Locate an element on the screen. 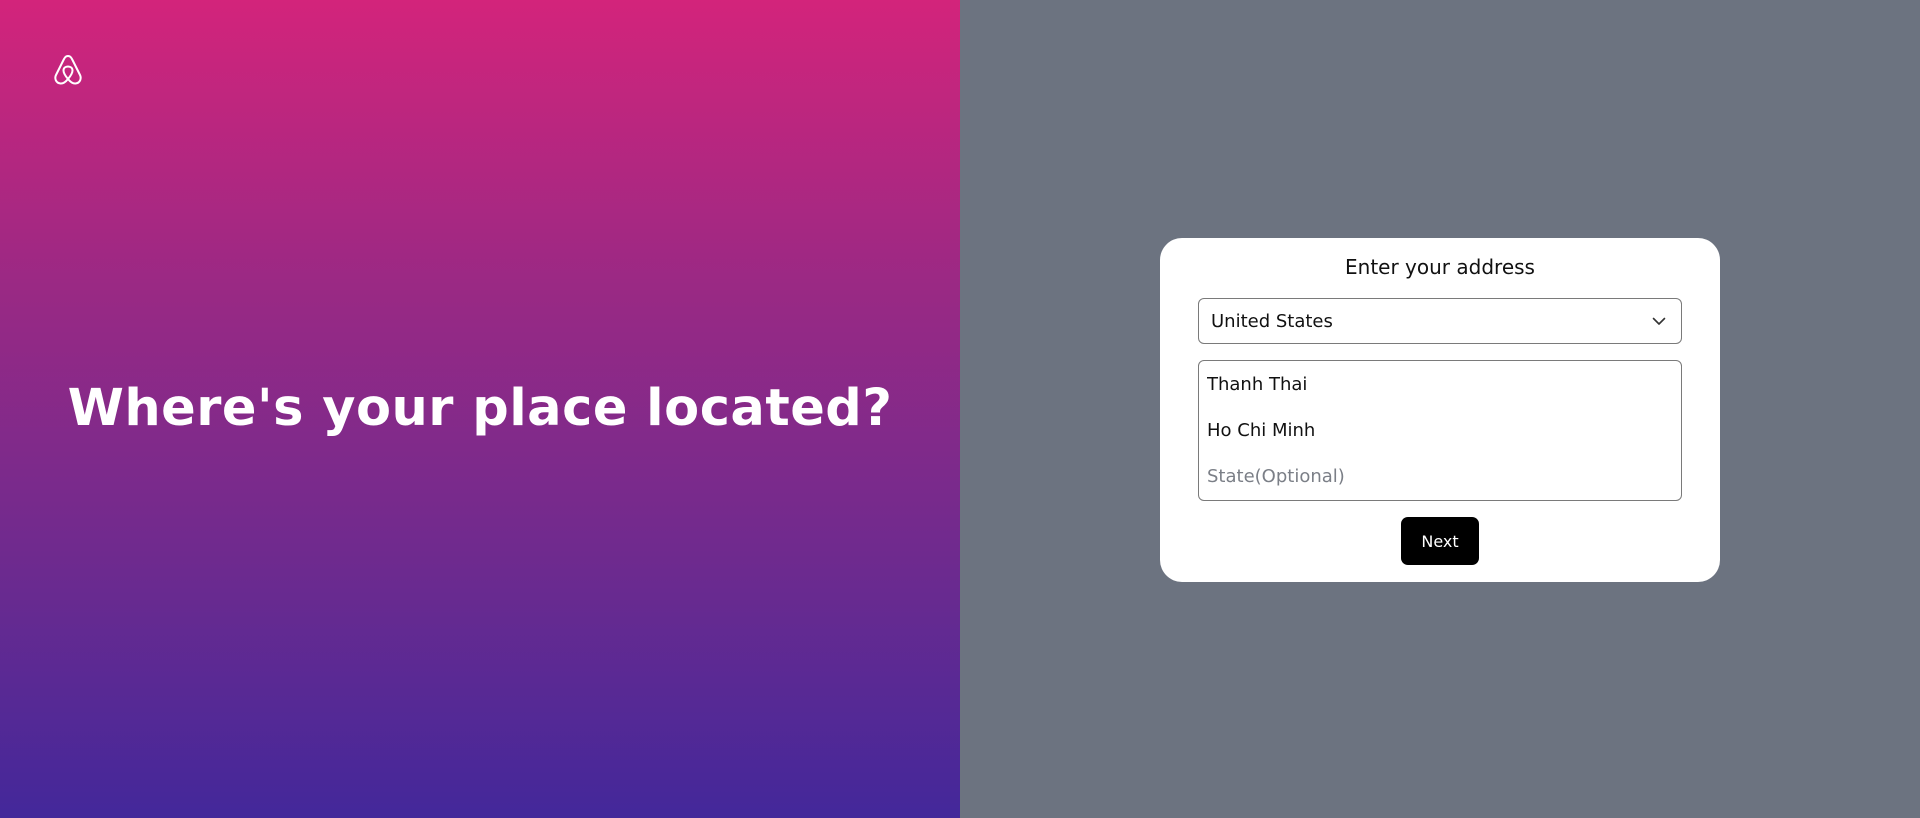 The height and width of the screenshot is (818, 1920). country-select-value: United States is located at coordinates (1272, 321).